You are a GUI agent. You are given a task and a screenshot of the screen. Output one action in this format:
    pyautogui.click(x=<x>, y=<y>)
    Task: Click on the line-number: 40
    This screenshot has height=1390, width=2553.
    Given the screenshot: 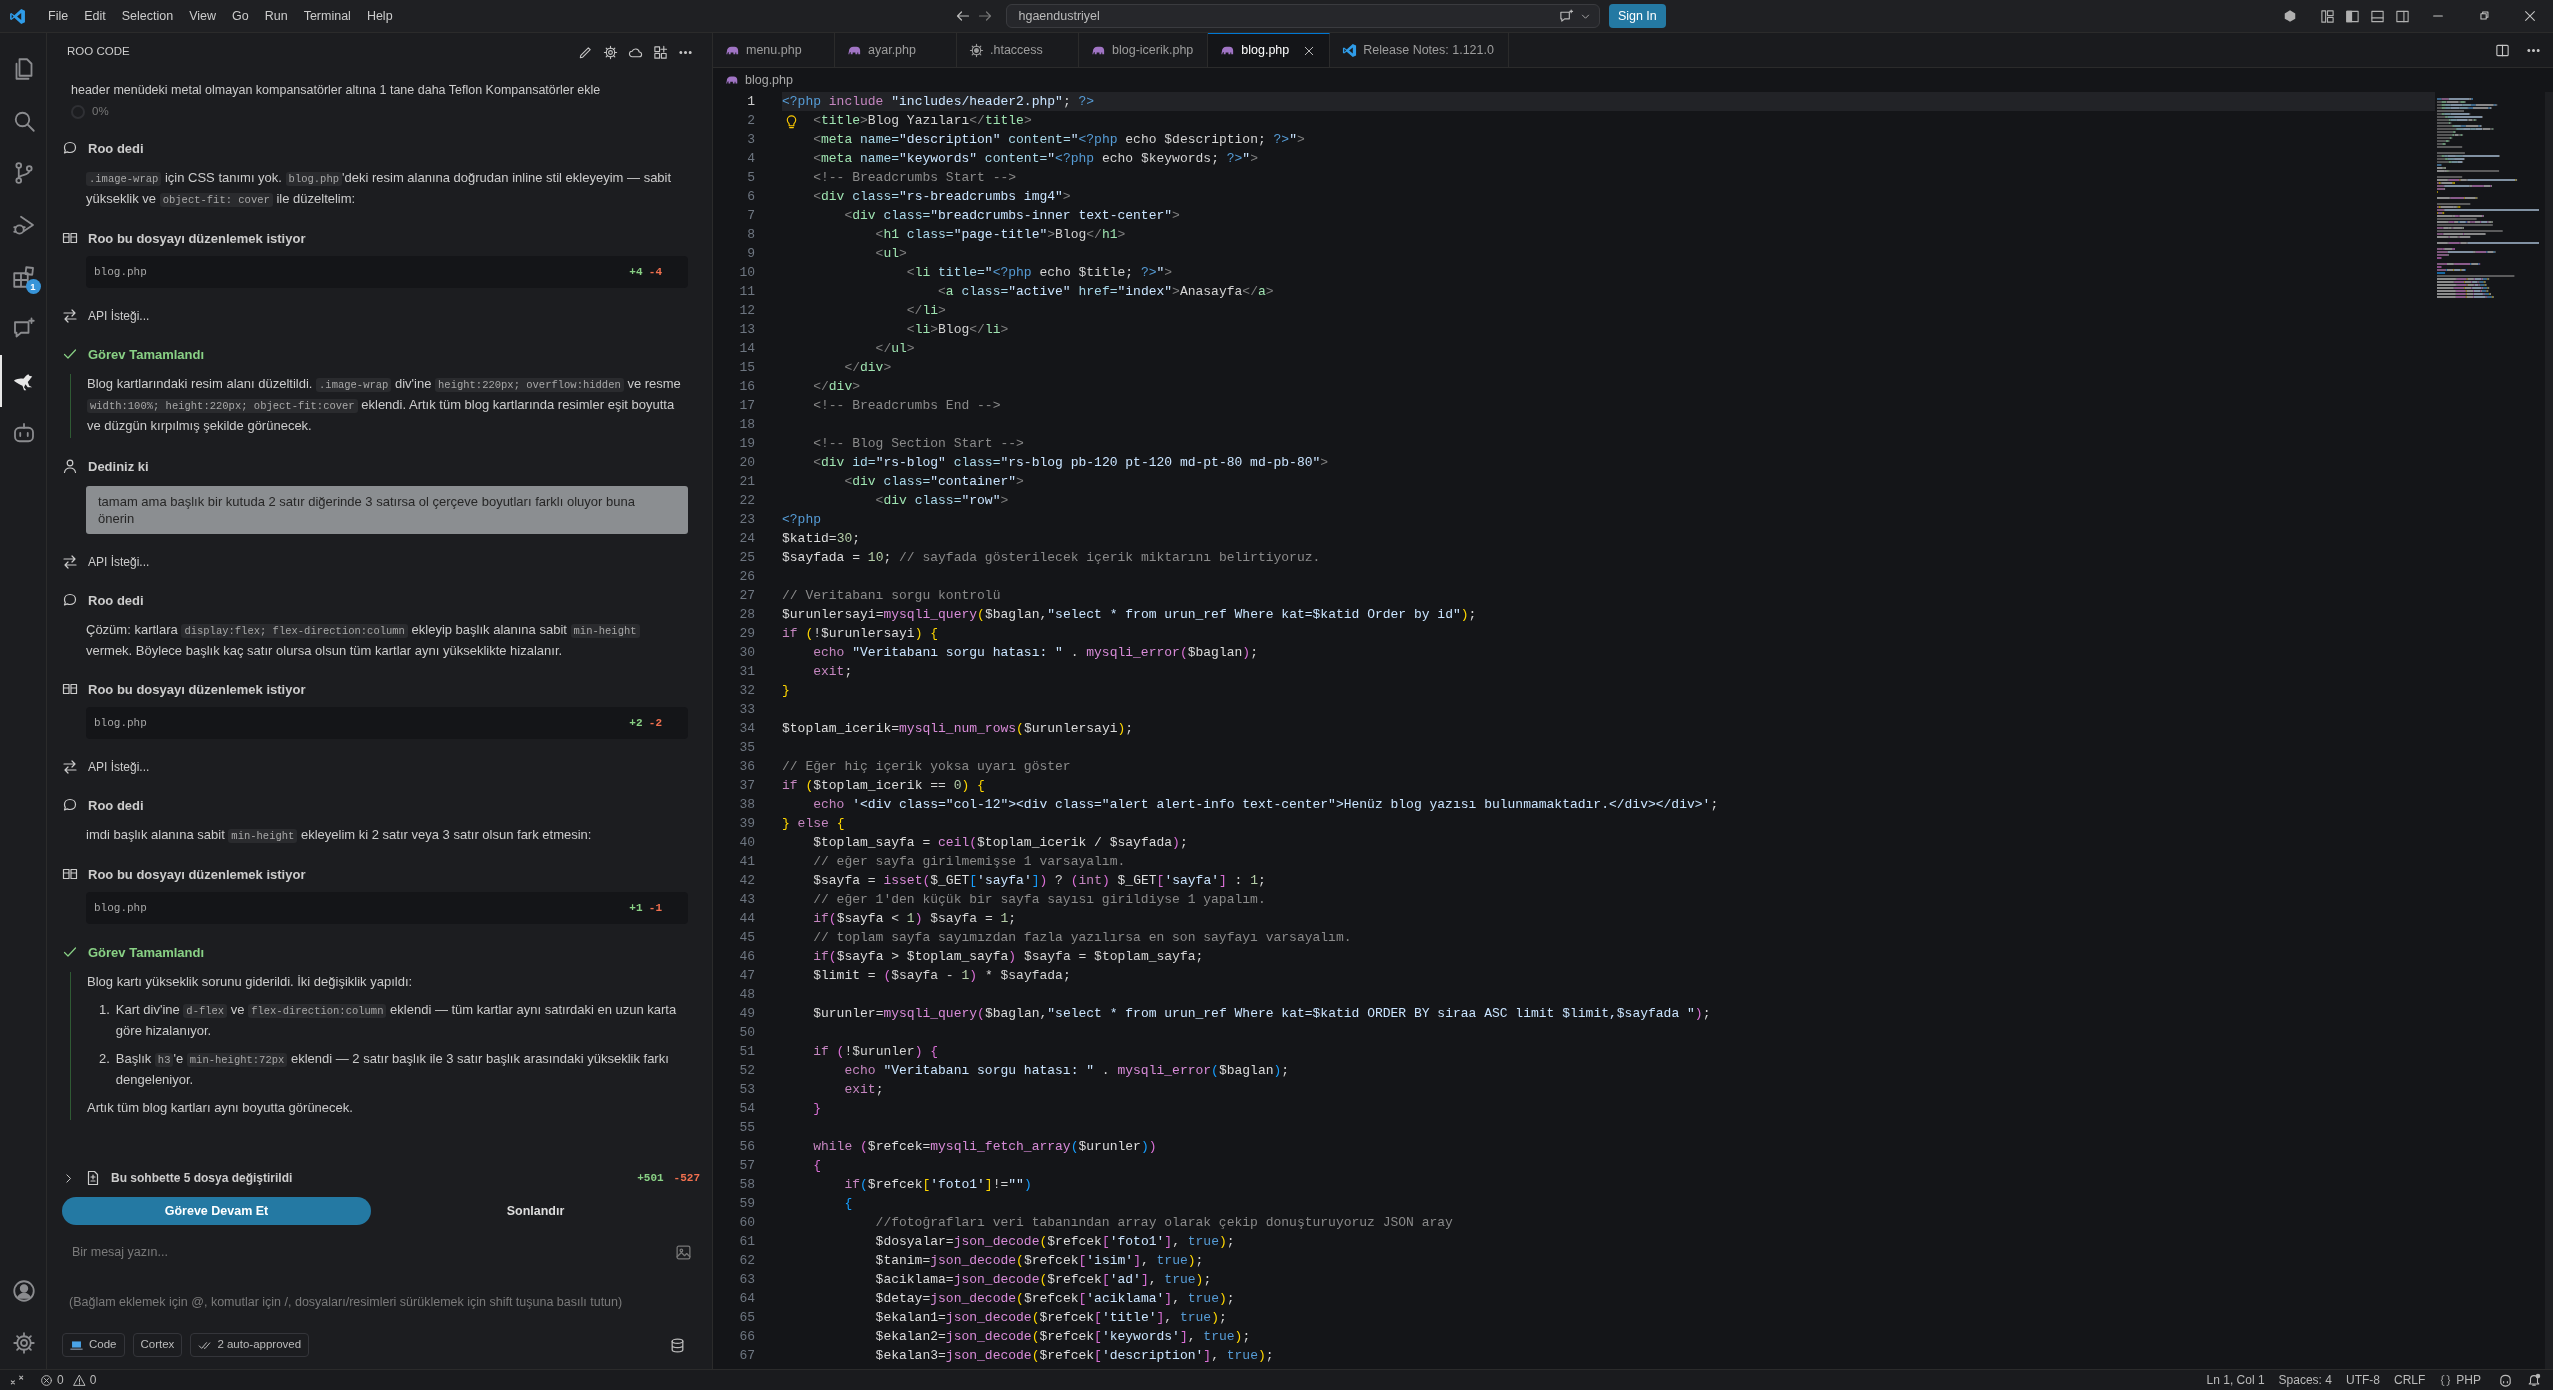 What is the action you would take?
    pyautogui.click(x=746, y=843)
    